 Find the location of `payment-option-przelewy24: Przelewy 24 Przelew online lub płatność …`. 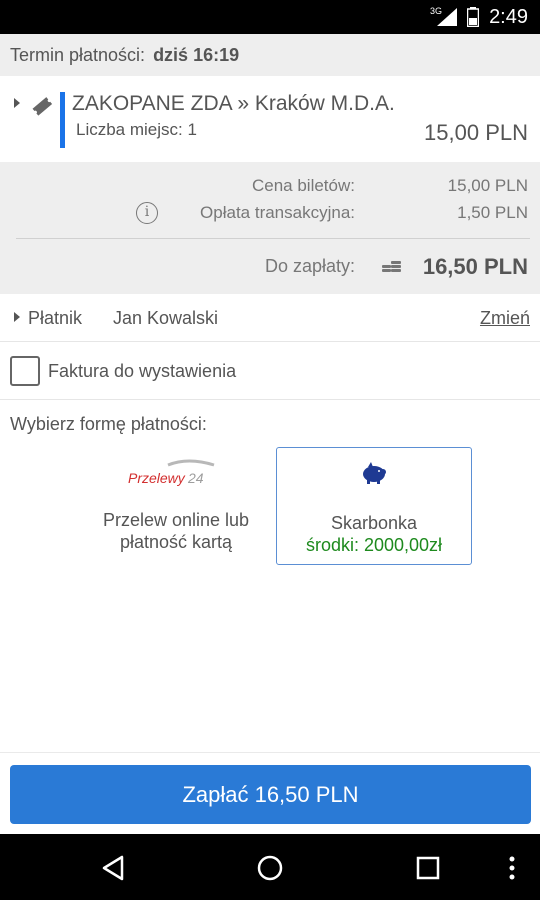

payment-option-przelewy24: Przelewy 24 Przelew online lub płatność … is located at coordinates (176, 506).